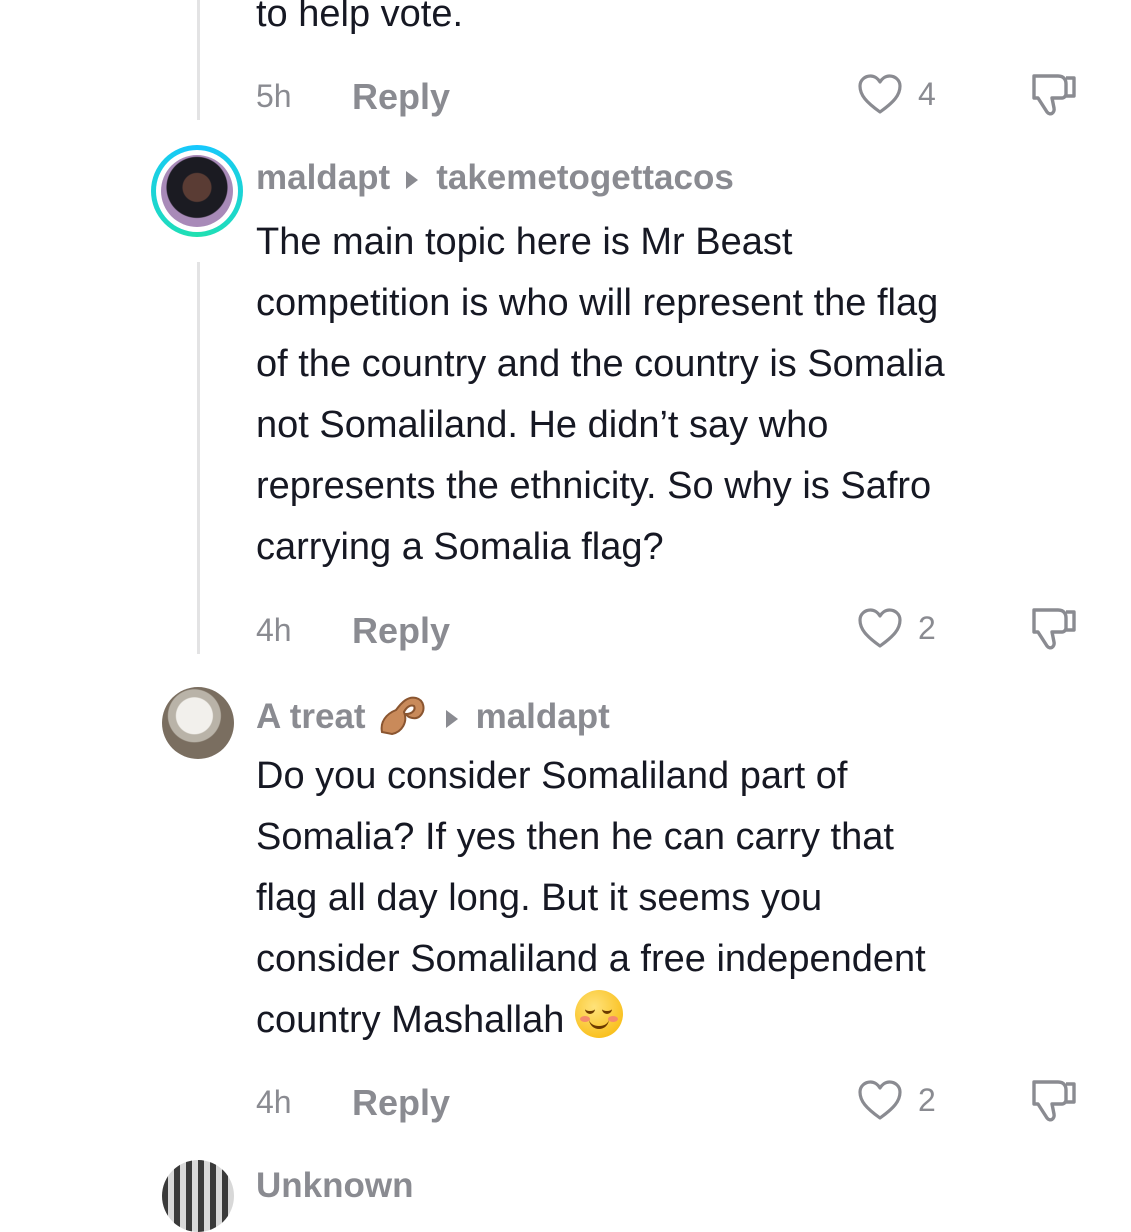  I want to click on comment-header: Unknown, so click(334, 1186).